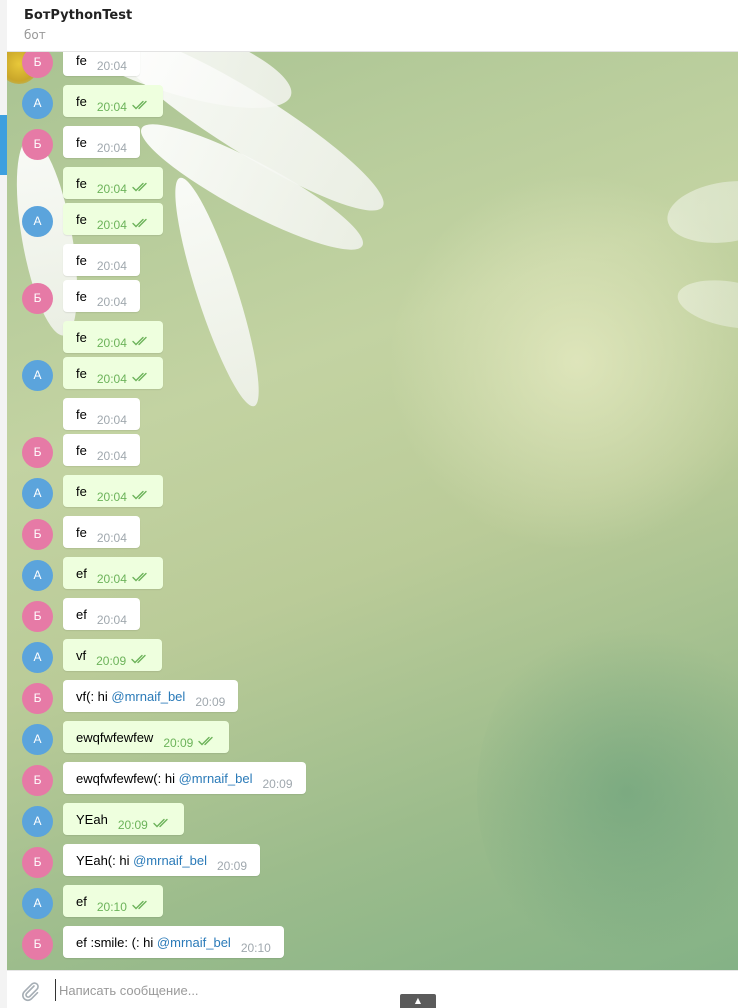 This screenshot has height=1008, width=738. What do you see at coordinates (372, 780) in the screenshot?
I see `message-row: Бewqfwfewfew(: hi @mrnaif_bel 20:09` at bounding box center [372, 780].